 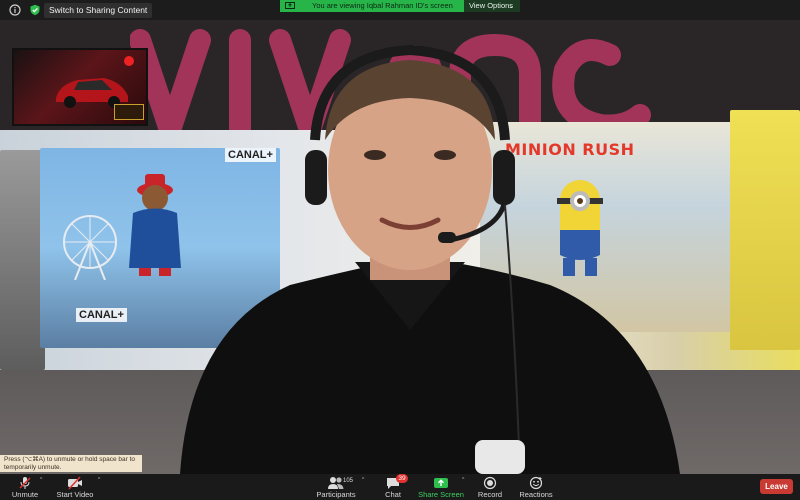 What do you see at coordinates (382, 5) in the screenshot?
I see `screen-share-banner-text: You are viewing Iqbal Rahman ID's screen` at bounding box center [382, 5].